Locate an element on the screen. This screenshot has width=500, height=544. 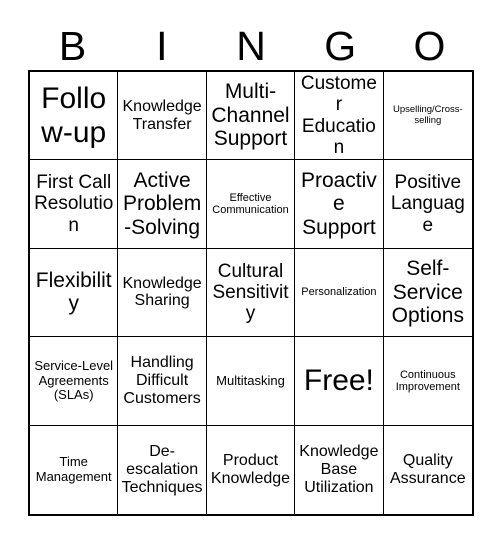
bingo-cell-label: Free! is located at coordinates (338, 381).